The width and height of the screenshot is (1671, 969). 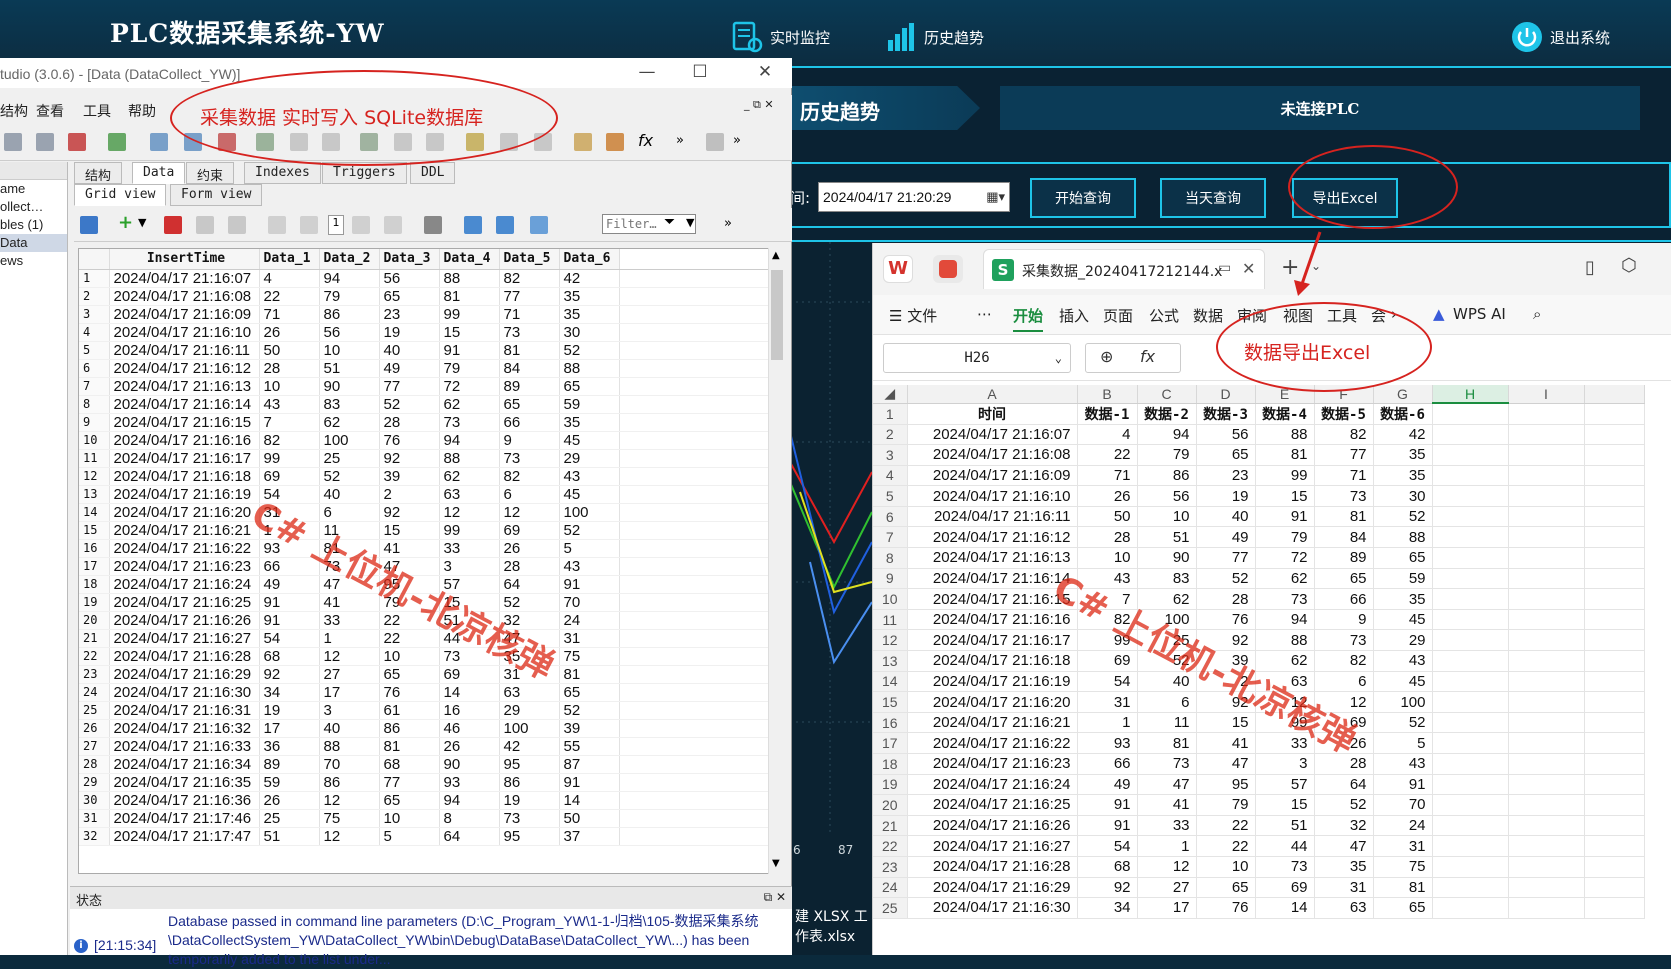 What do you see at coordinates (1259, 620) in the screenshot?
I see `sheet-row: 11 2024/04/17 21:16:16 82 100 76 94 9 45` at bounding box center [1259, 620].